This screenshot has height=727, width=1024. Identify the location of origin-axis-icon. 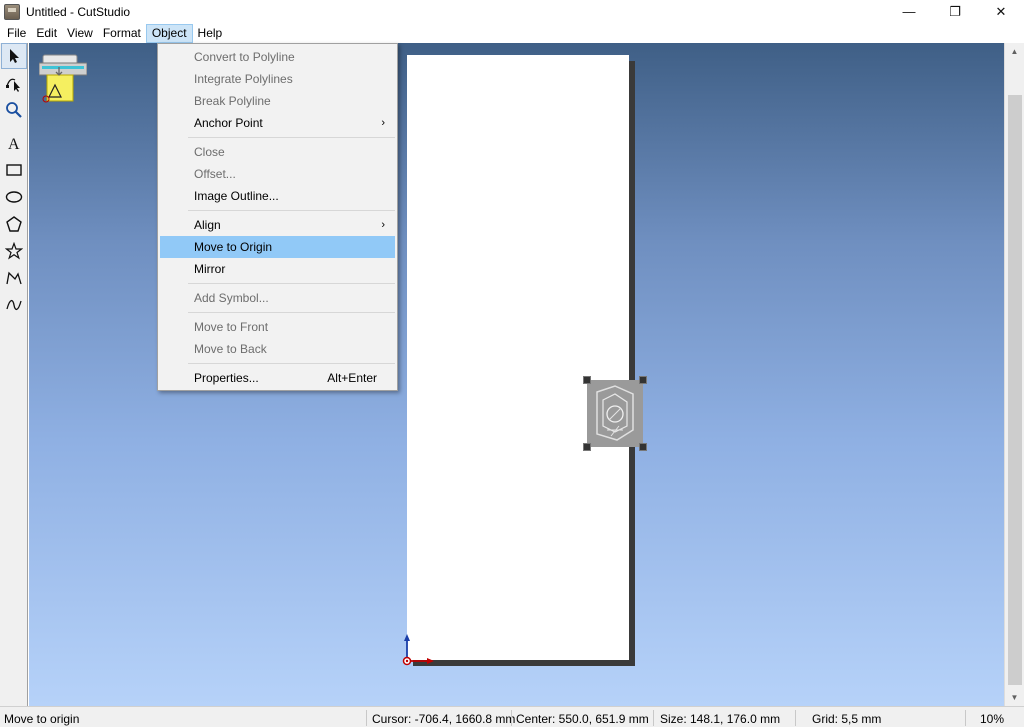
(418, 650).